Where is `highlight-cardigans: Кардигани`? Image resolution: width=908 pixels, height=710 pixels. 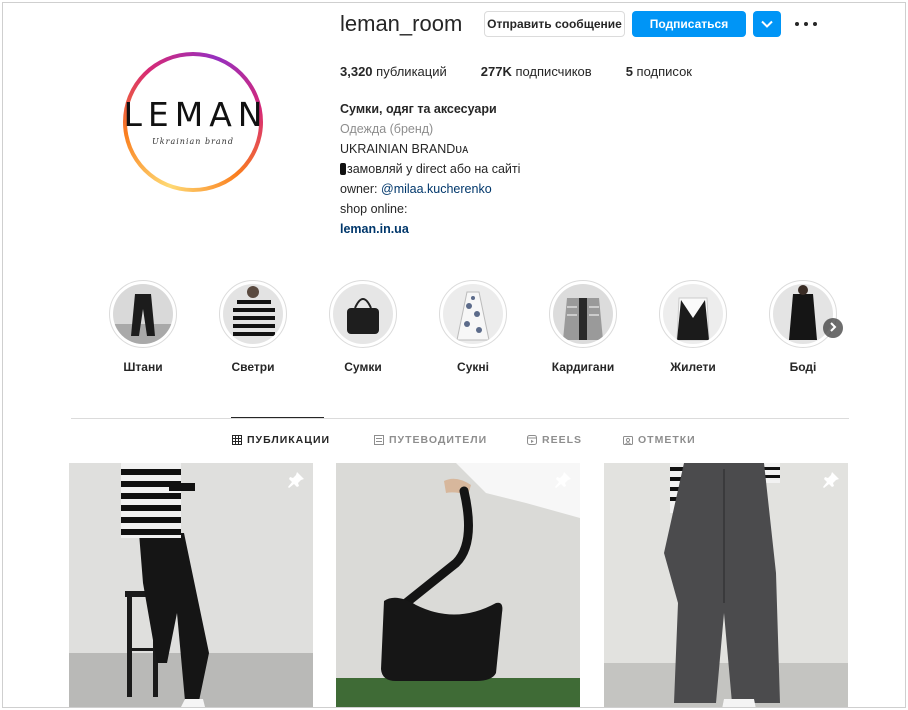
highlight-cardigans: Кардигани is located at coordinates (583, 327).